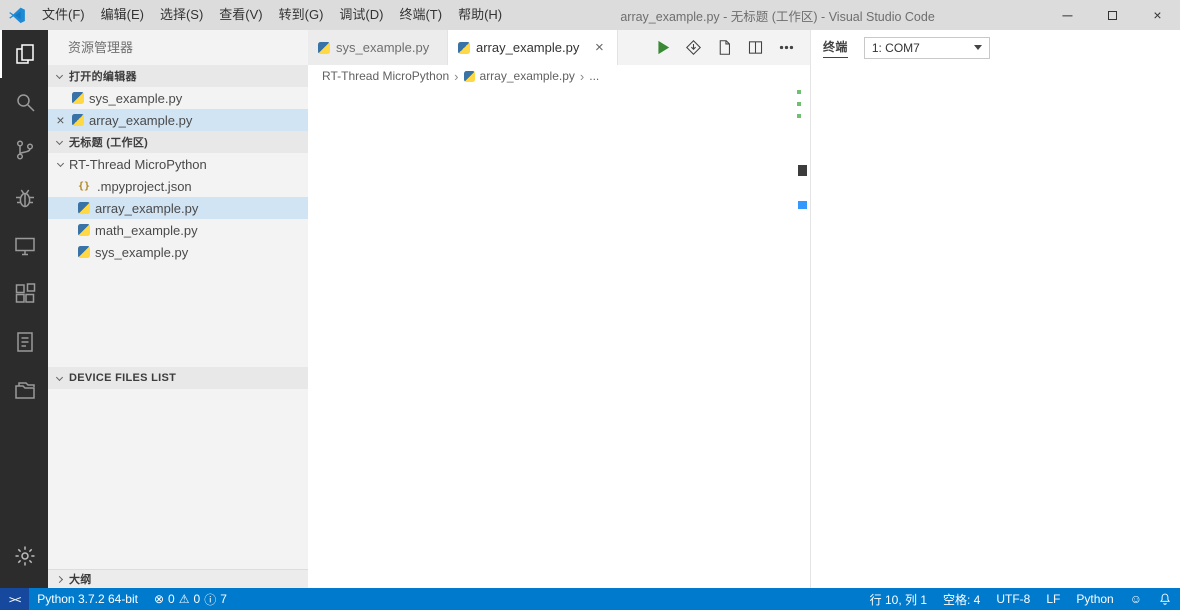 This screenshot has width=1180, height=610. Describe the element at coordinates (138, 164) in the screenshot. I see `folder-name: RT-Thread MicroPython` at that location.